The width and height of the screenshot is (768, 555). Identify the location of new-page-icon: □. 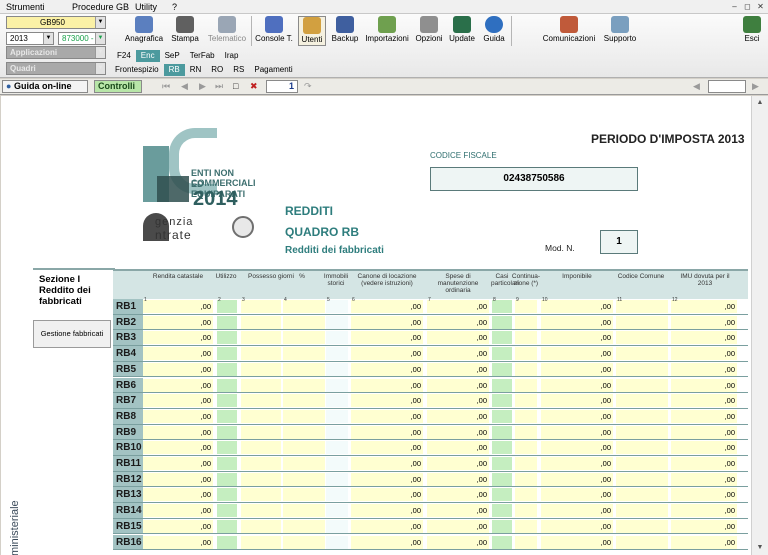
(235, 86).